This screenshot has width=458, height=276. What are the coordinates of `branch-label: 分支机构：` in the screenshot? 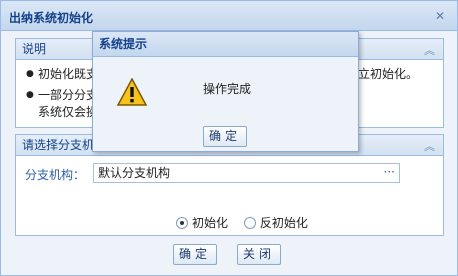 It's located at (55, 175).